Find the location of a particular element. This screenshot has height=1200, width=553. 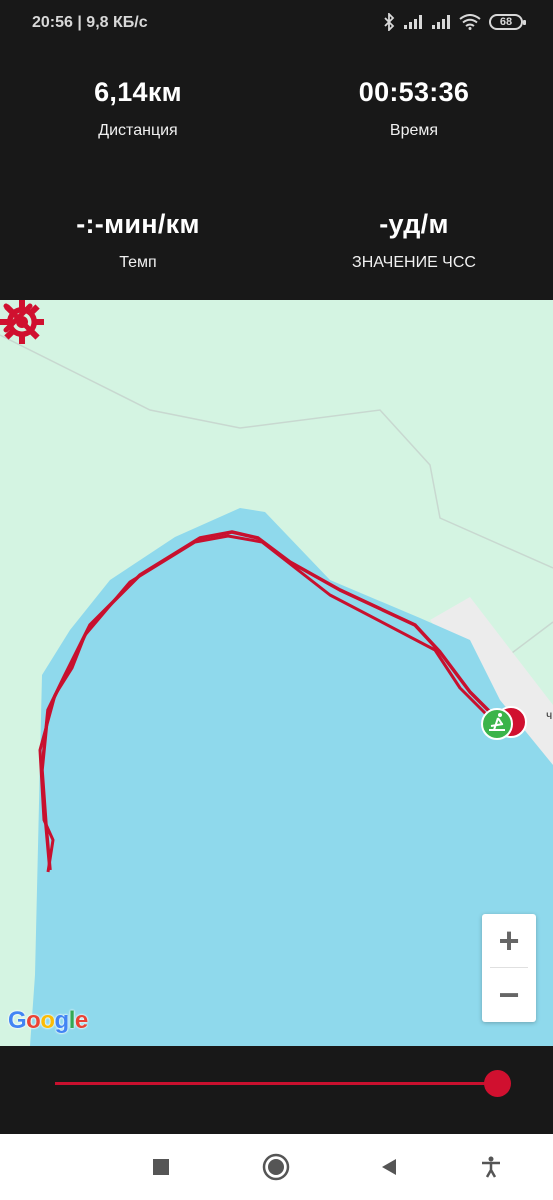

home-circle-icon is located at coordinates (276, 1167).